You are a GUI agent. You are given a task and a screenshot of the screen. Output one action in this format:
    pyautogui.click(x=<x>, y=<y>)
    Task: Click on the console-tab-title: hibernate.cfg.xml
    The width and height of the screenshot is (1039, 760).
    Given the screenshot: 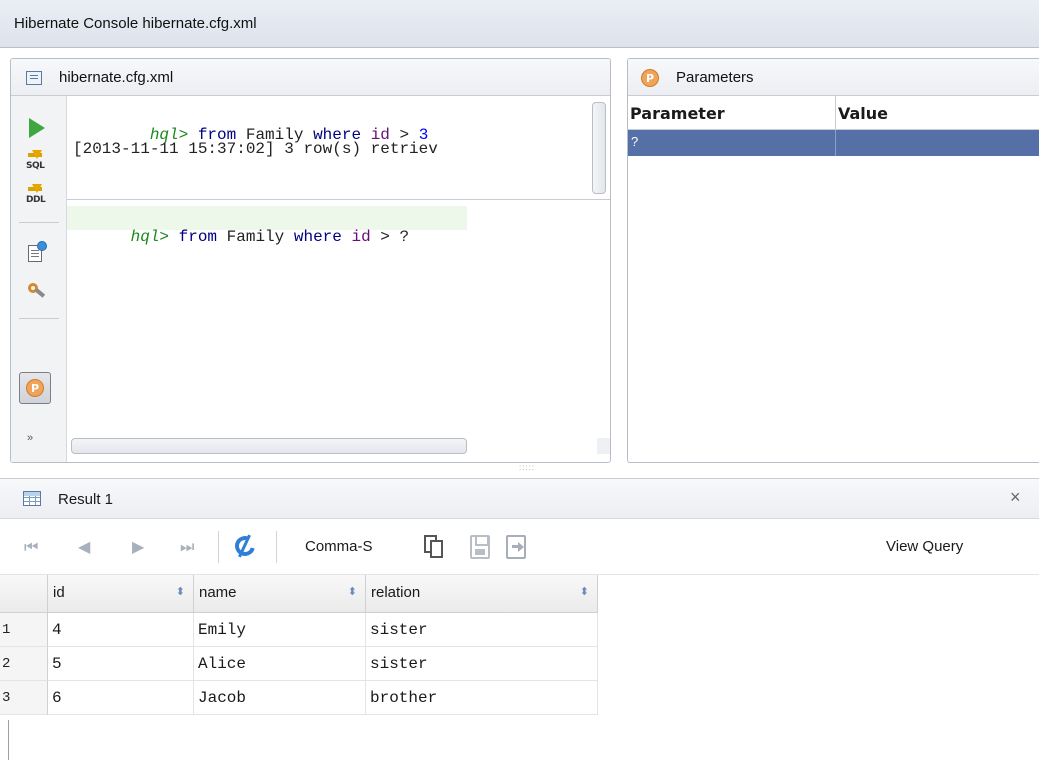 What is the action you would take?
    pyautogui.click(x=116, y=77)
    